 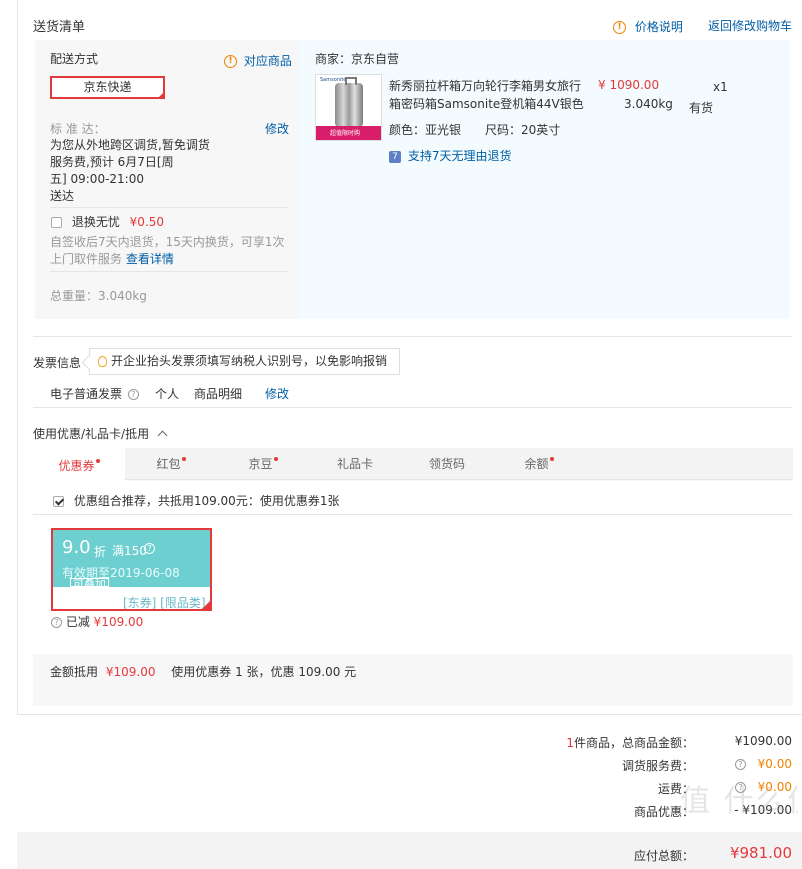 I want to click on worry-free-checkbox, so click(x=56, y=222).